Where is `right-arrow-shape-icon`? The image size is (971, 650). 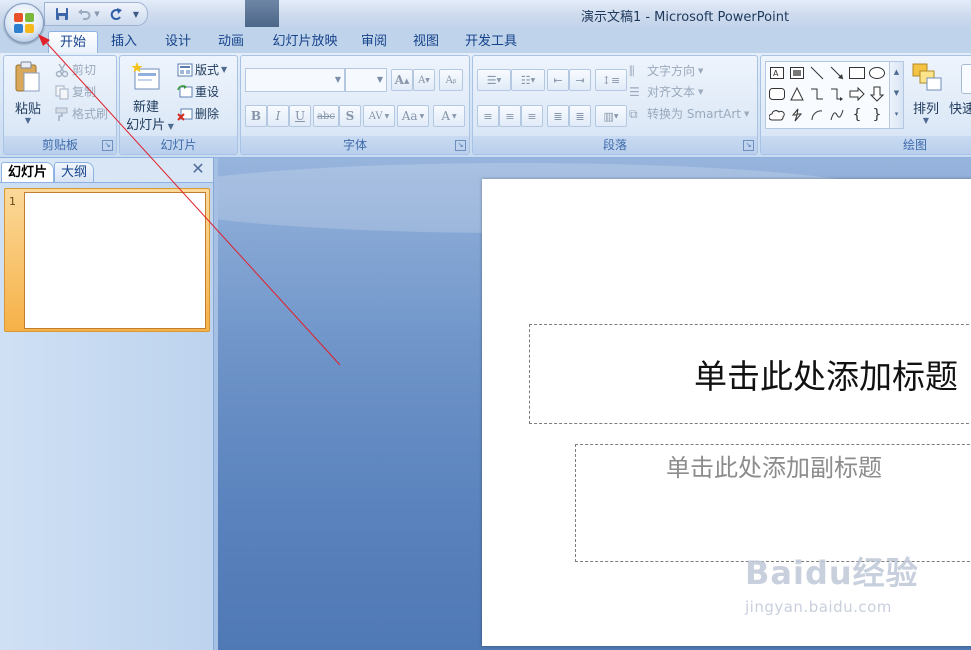 right-arrow-shape-icon is located at coordinates (857, 94).